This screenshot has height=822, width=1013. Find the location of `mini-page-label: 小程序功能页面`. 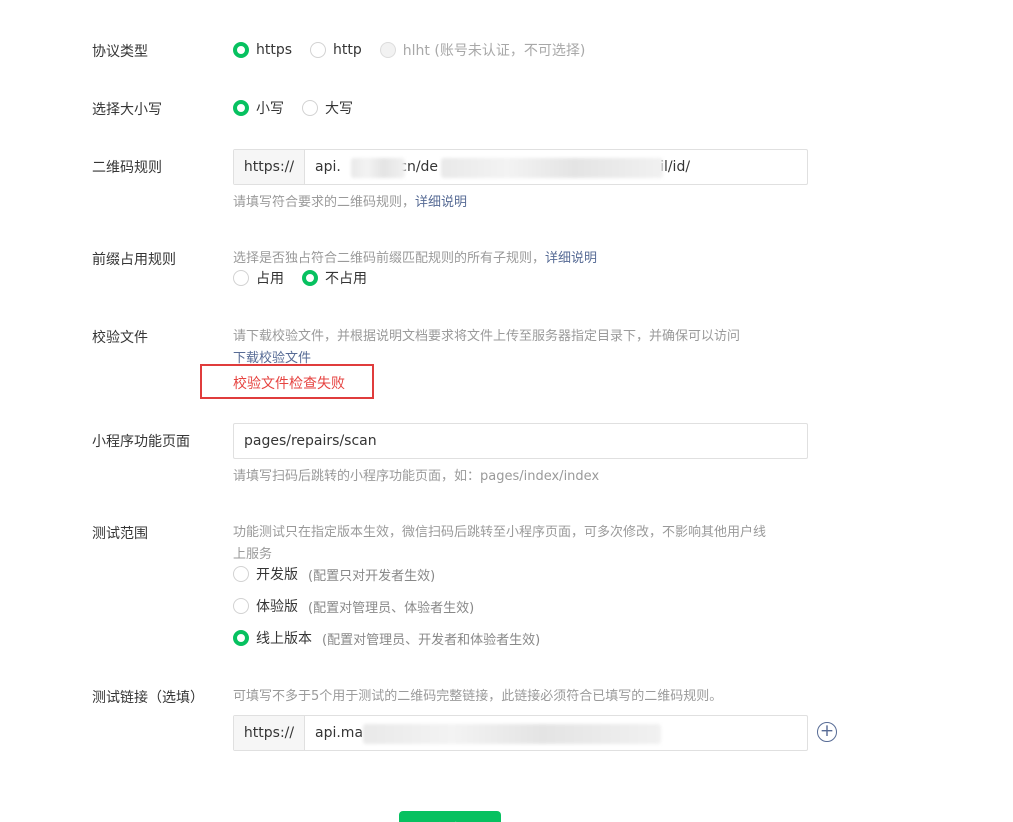

mini-page-label: 小程序功能页面 is located at coordinates (141, 442).